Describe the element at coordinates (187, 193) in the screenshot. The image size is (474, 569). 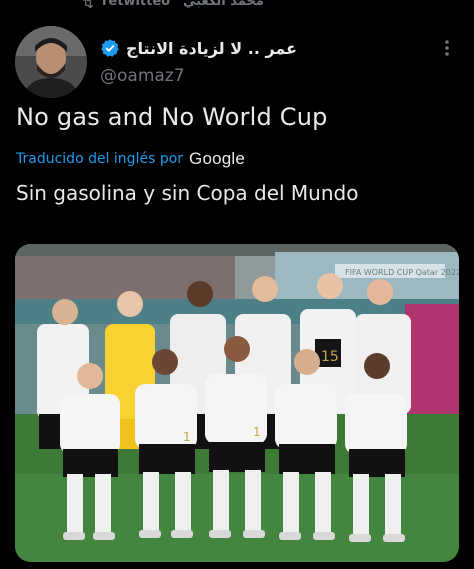
I see `translated-text: Sin gasolina y sin Copa del Mundo` at that location.